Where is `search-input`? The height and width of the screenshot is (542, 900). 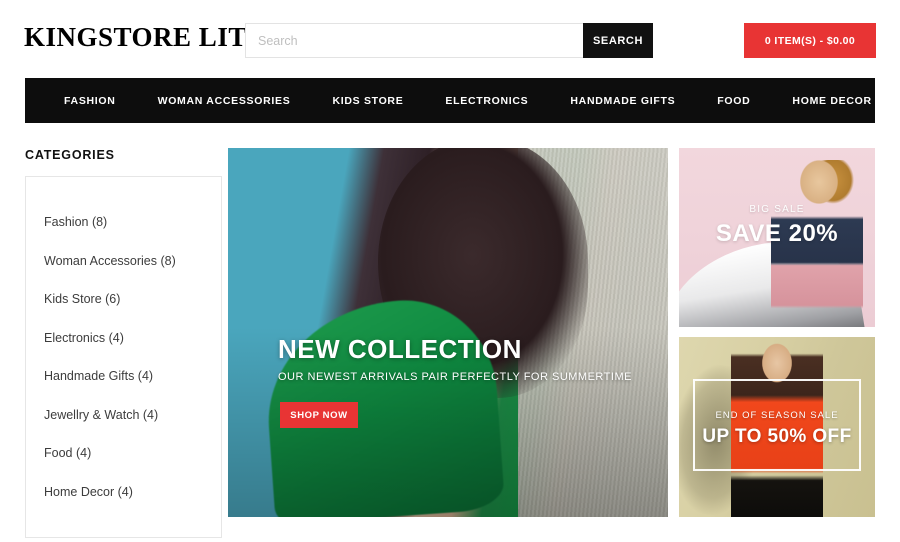
search-input is located at coordinates (414, 40).